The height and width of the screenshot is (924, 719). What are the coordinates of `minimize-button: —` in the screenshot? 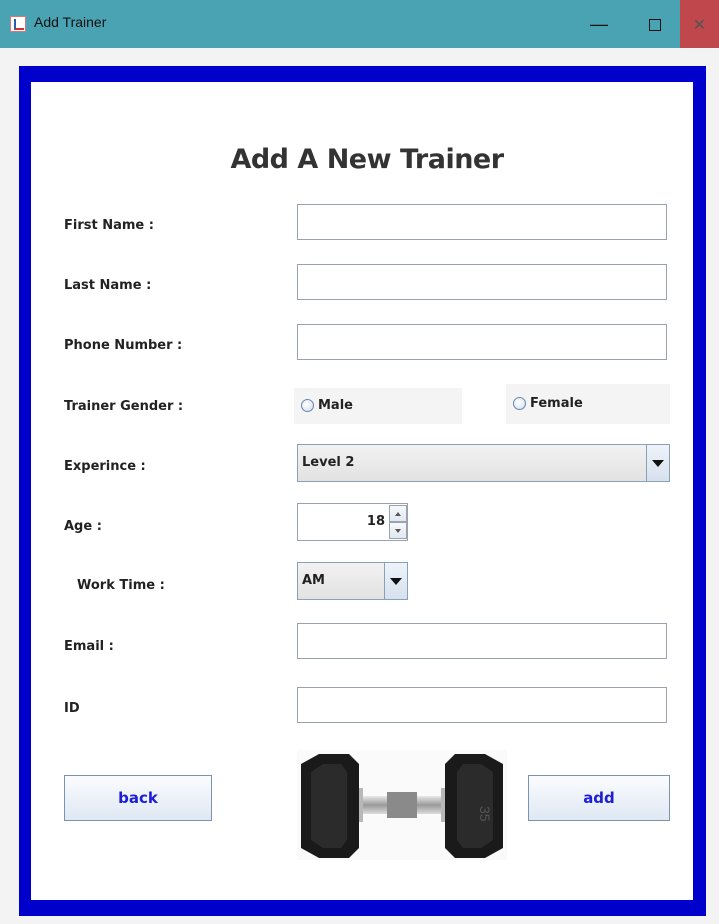 It's located at (599, 24).